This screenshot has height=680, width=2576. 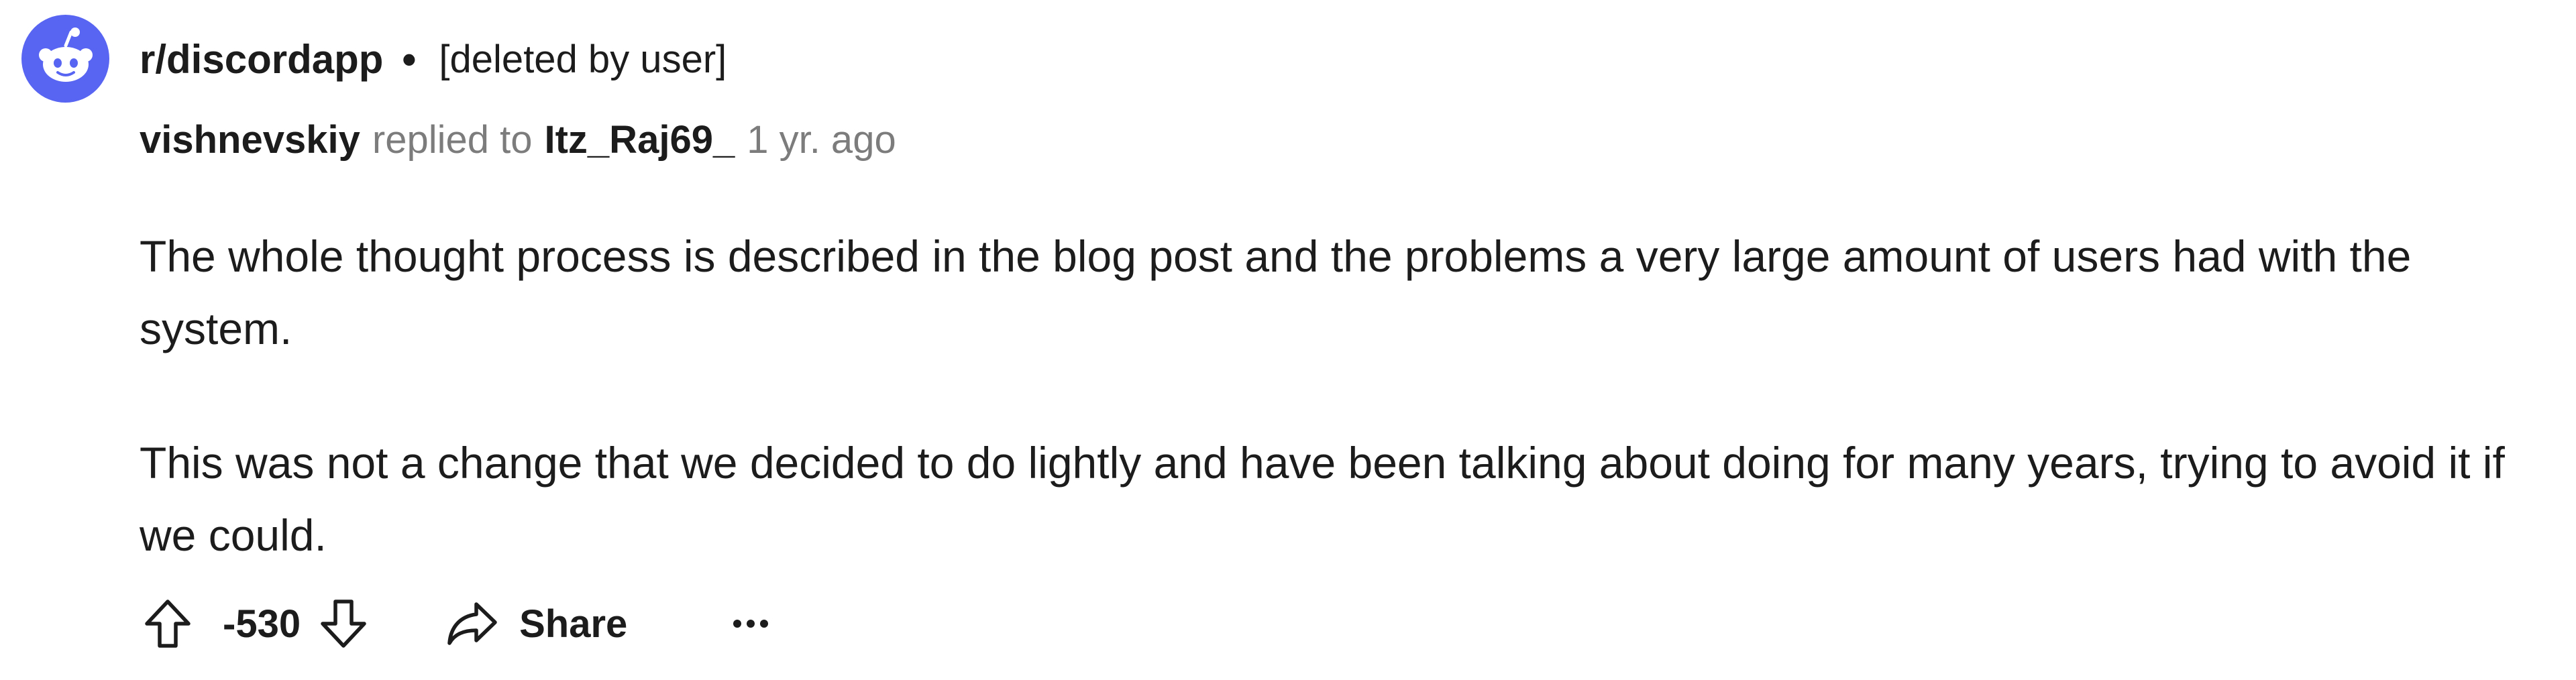 I want to click on upvote-button, so click(x=168, y=624).